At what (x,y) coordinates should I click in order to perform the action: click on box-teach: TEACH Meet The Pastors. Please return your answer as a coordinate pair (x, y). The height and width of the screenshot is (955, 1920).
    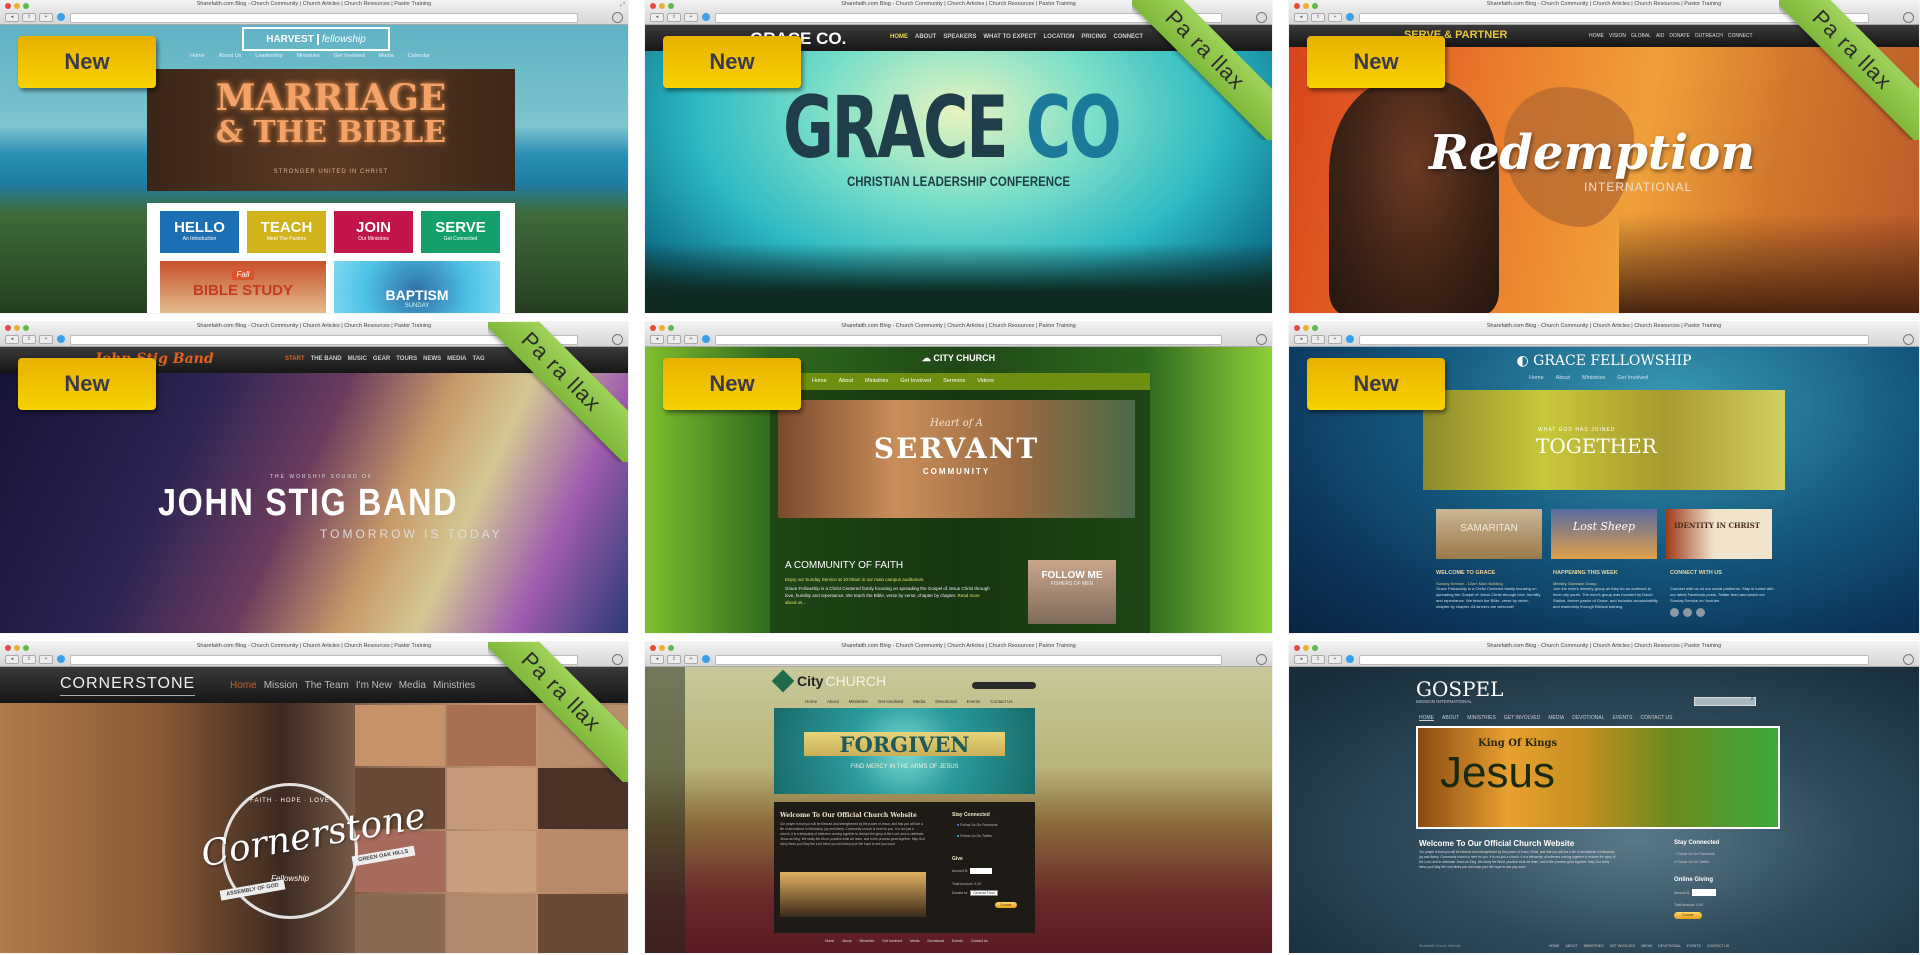
    Looking at the image, I should click on (286, 232).